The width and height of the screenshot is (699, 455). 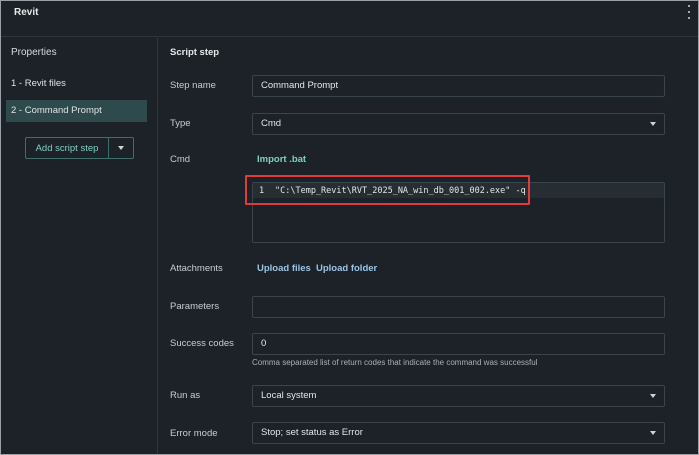 I want to click on sidebar-item-revit-files: 1 - Revit files, so click(x=76, y=84).